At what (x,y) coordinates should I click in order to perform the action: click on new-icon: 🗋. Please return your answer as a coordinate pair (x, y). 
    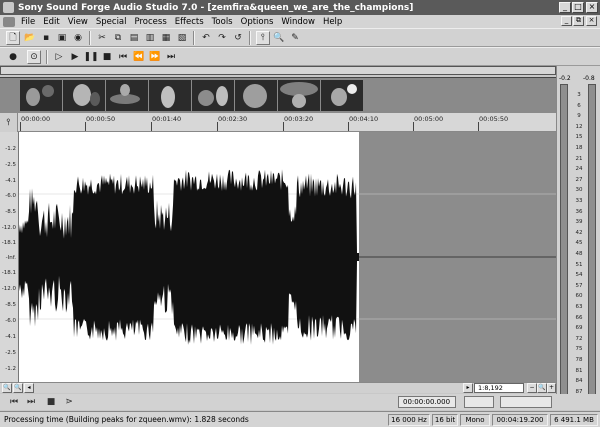
    Looking at the image, I should click on (13, 38).